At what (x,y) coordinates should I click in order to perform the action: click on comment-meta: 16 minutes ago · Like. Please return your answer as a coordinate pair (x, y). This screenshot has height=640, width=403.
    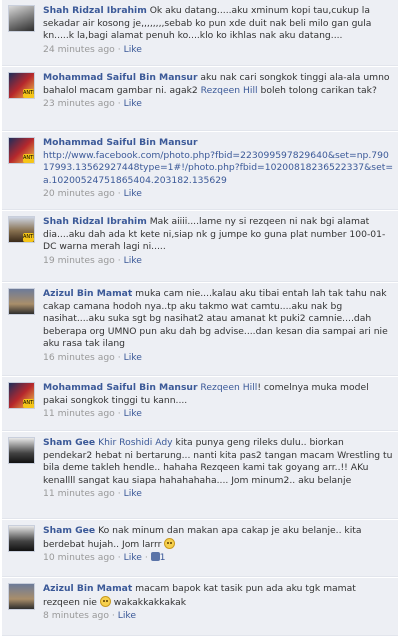
    Looking at the image, I should click on (92, 357).